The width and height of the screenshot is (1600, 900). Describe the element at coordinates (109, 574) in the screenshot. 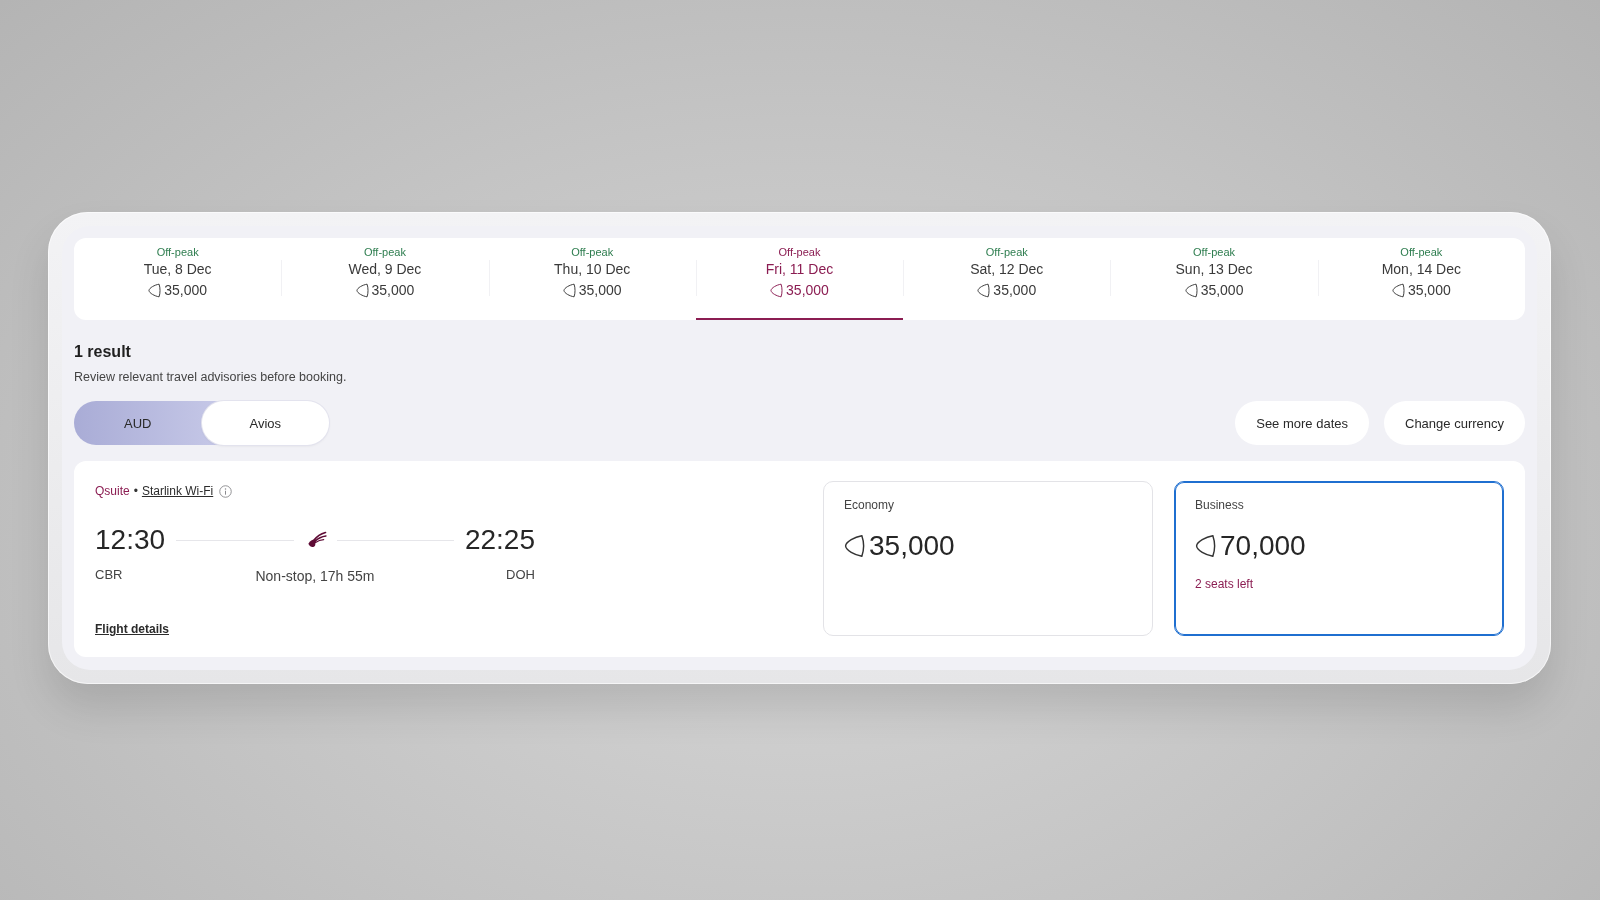

I see `departure-airport: CBR` at that location.